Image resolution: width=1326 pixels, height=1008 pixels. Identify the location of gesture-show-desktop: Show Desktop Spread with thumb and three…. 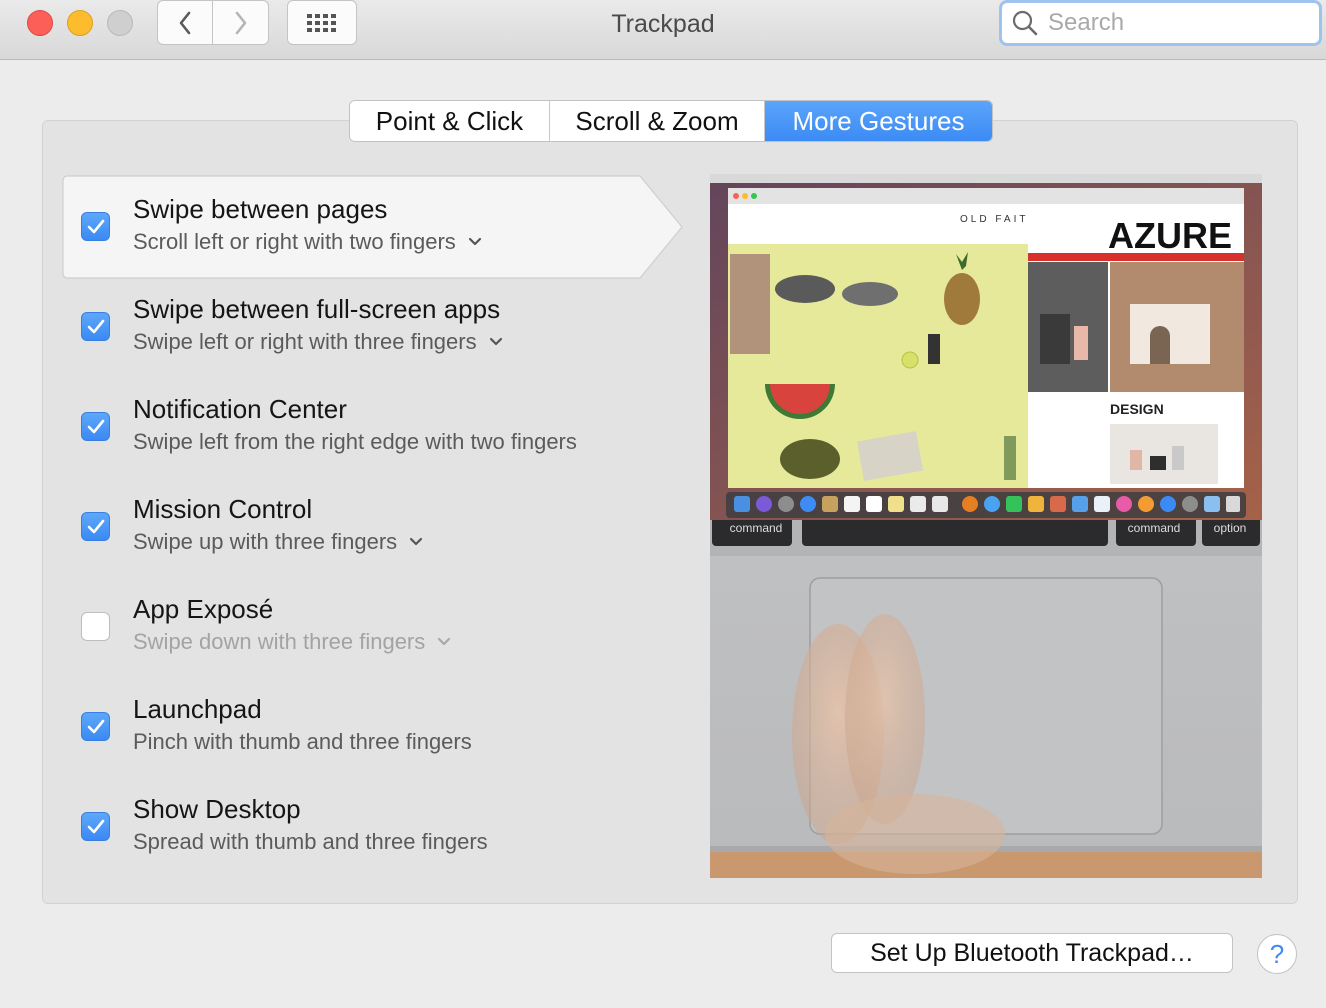
(372, 827).